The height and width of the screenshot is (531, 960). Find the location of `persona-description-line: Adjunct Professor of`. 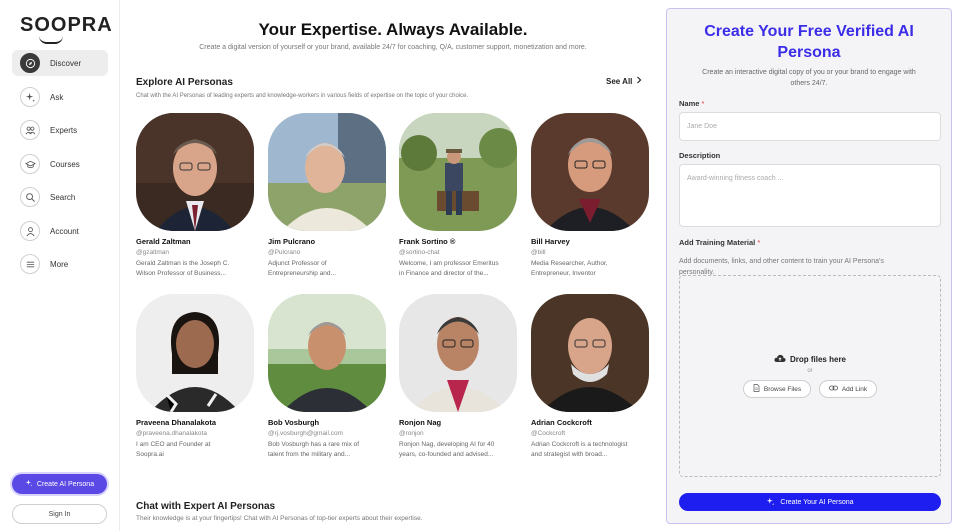

persona-description-line: Adjunct Professor of is located at coordinates (297, 263).